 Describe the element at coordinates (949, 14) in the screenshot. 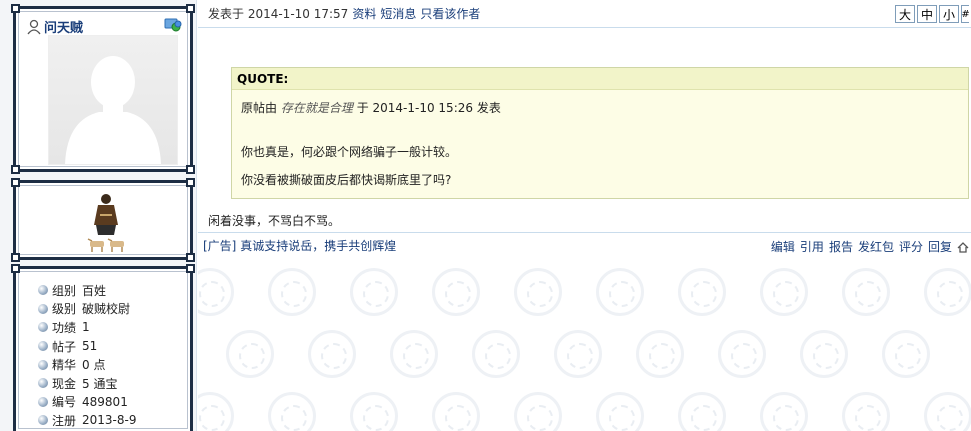

I see `font-small-button: 小` at that location.